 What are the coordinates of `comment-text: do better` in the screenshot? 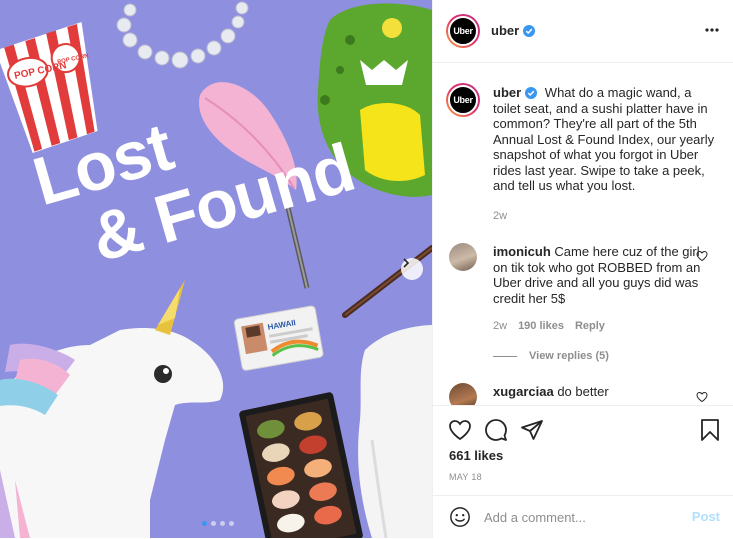 It's located at (583, 391).